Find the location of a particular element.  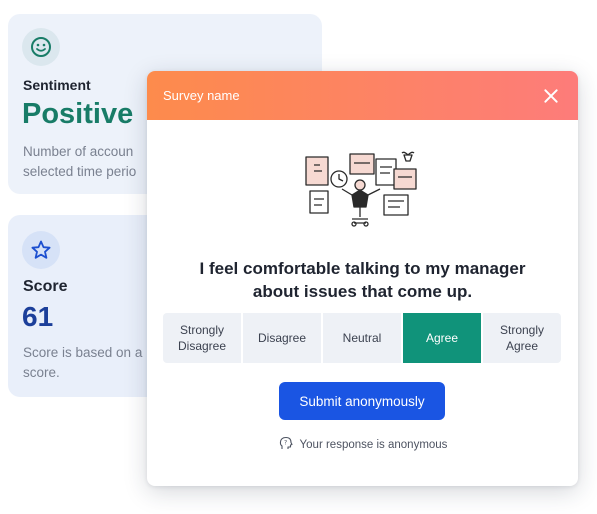

survey-title: Survey name is located at coordinates (201, 95).